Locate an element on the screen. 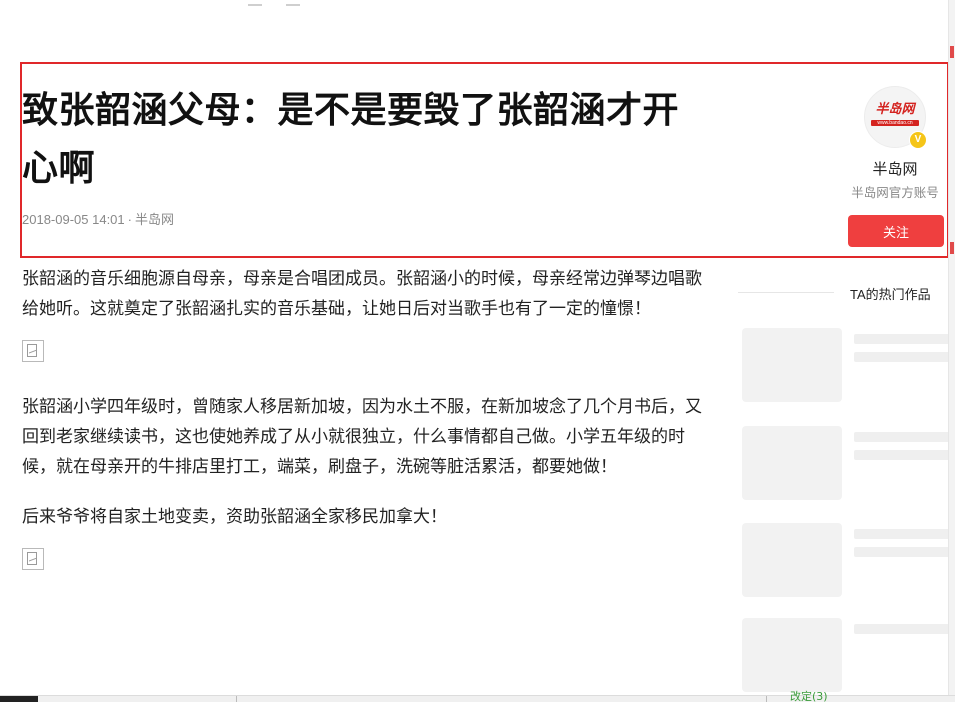 The image size is (955, 702). taskbar-fragment: 改定(3) is located at coordinates (477, 696).